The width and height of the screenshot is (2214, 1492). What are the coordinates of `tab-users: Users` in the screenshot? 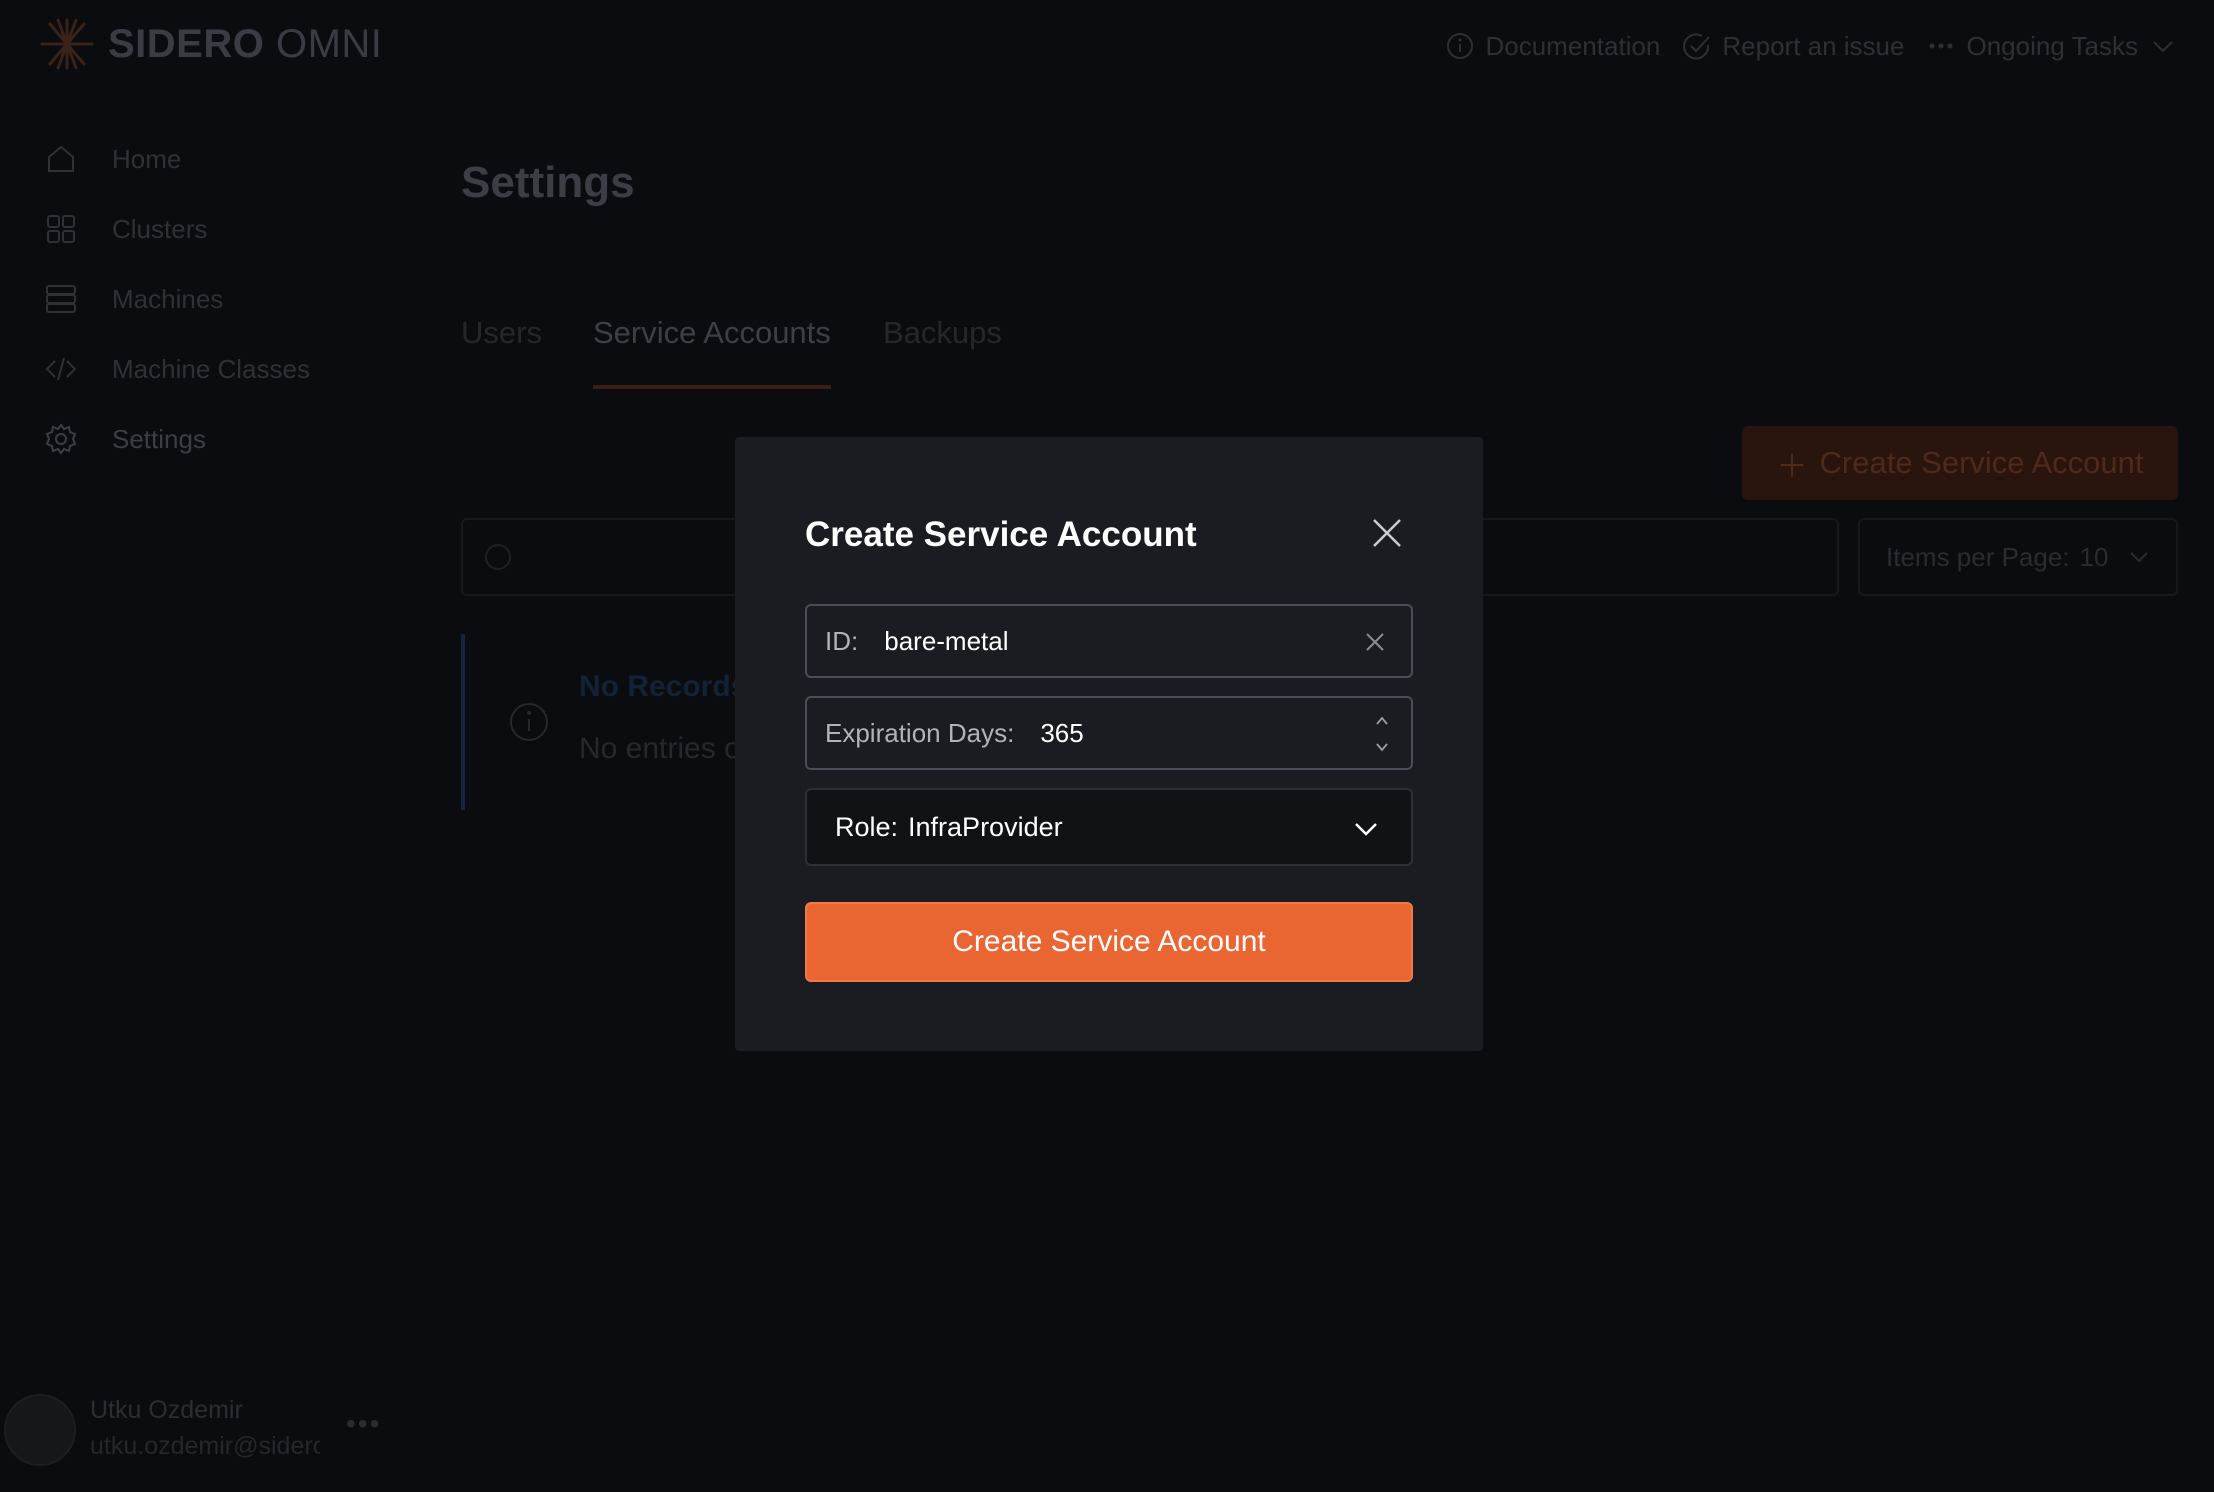 It's located at (501, 333).